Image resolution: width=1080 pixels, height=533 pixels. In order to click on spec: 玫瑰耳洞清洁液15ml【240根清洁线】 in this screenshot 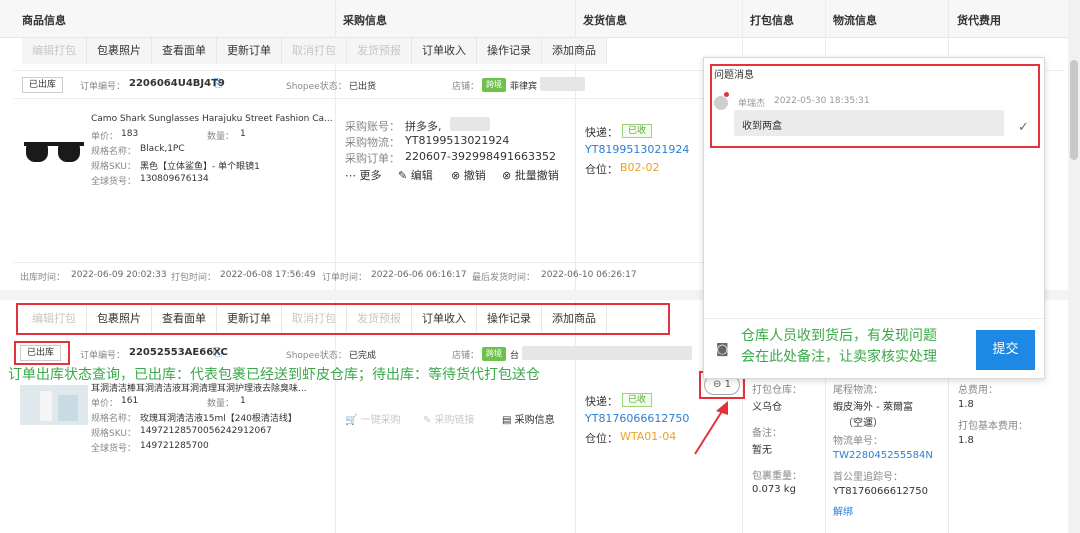, I will do `click(218, 419)`.